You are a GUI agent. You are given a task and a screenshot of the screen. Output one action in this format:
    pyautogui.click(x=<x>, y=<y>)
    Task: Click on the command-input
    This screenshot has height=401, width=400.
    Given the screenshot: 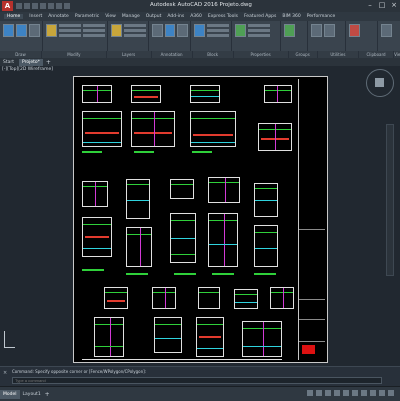 What is the action you would take?
    pyautogui.click(x=197, y=380)
    